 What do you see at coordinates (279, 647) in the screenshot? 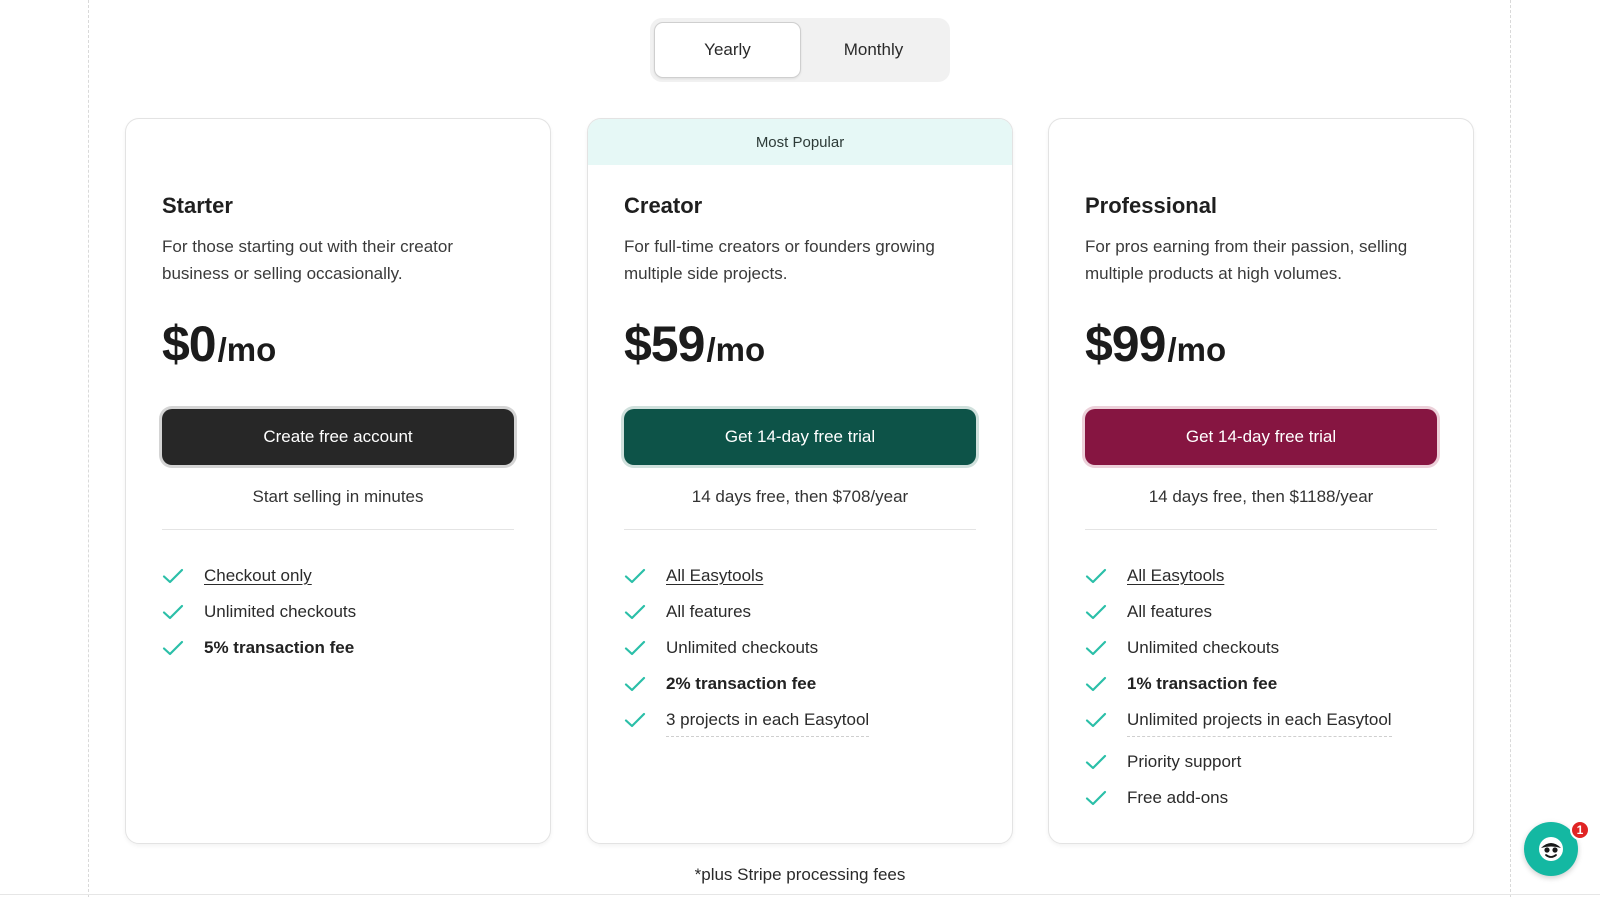
I see `feature-text: 5% transaction fee` at bounding box center [279, 647].